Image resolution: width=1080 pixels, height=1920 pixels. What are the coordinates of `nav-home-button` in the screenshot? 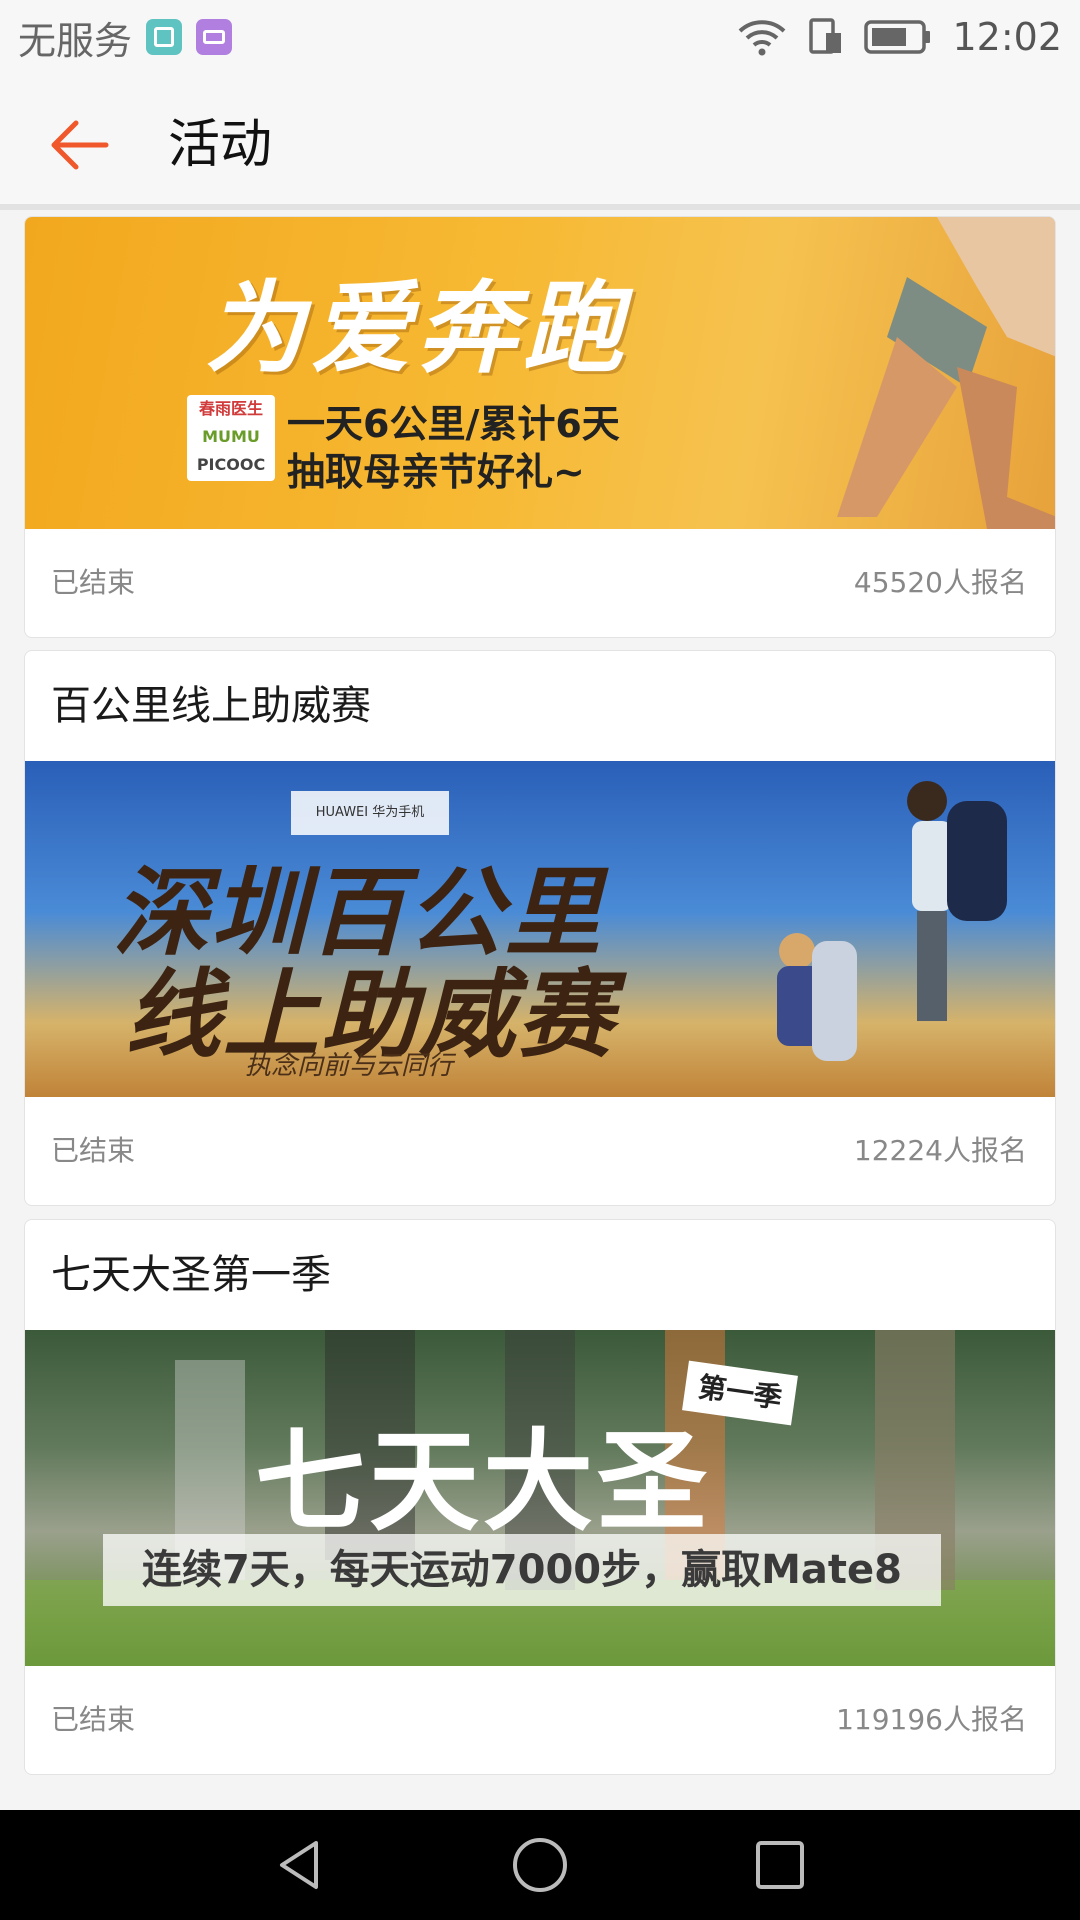 It's located at (540, 1865).